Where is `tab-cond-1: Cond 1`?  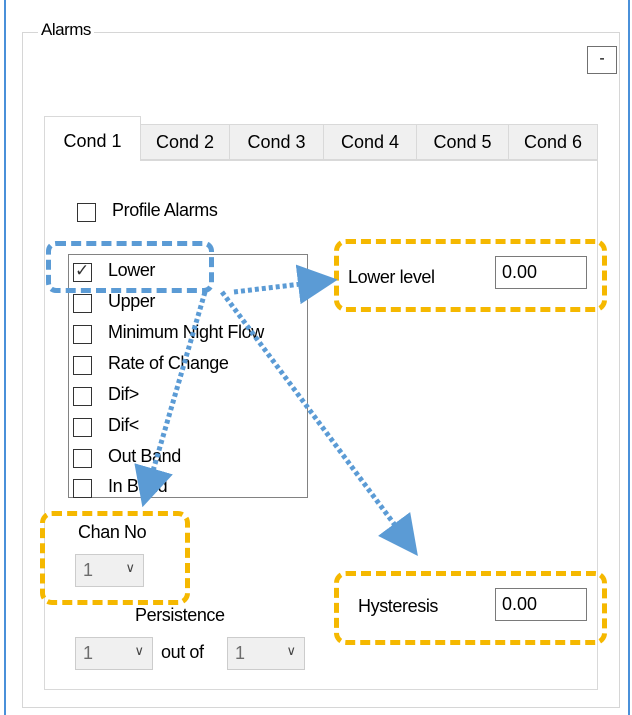
tab-cond-1: Cond 1 is located at coordinates (92, 138).